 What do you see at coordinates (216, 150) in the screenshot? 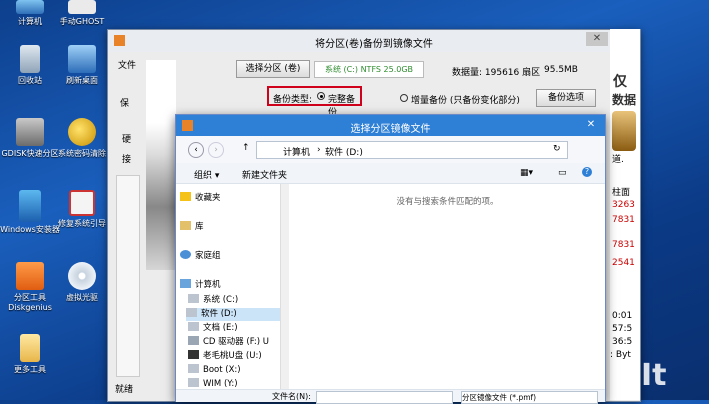
I see `forward-button: ›` at bounding box center [216, 150].